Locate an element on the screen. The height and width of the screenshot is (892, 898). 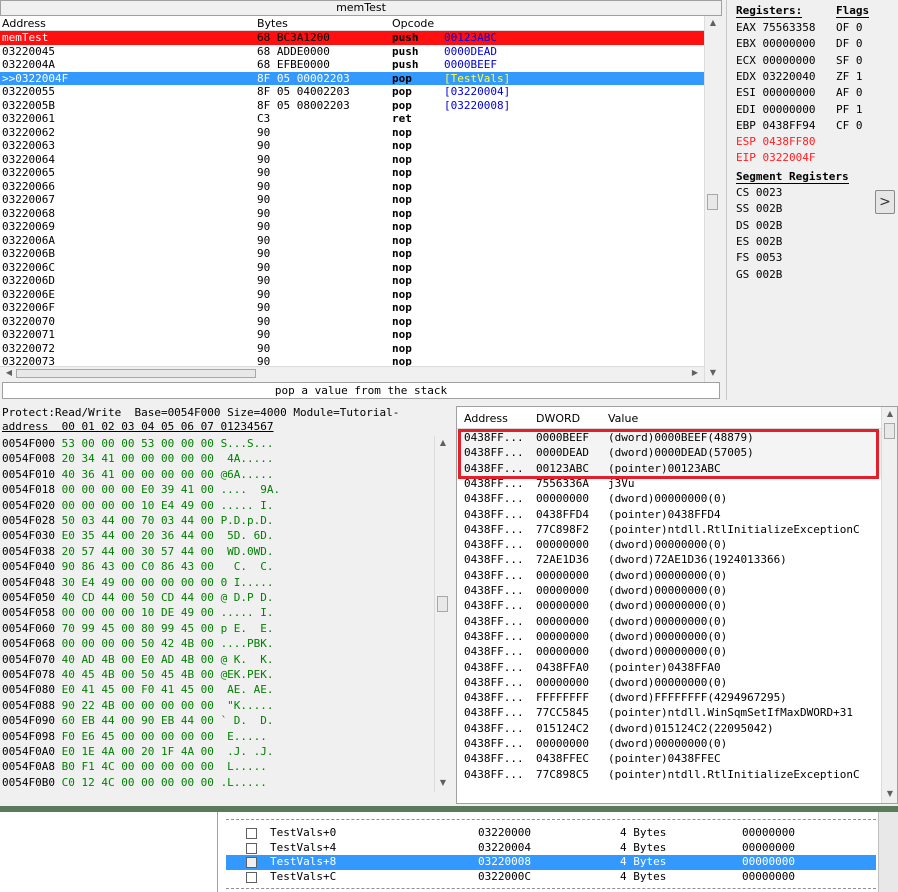
hex-bytes: 00 00 00 00 50 42 4B 00 is located at coordinates (138, 643).